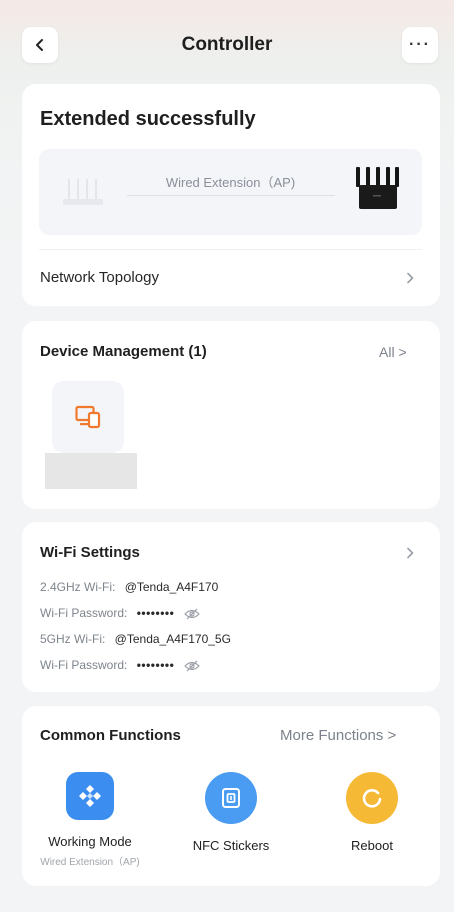 The width and height of the screenshot is (454, 912). What do you see at coordinates (338, 735) in the screenshot?
I see `more-functions-link: More Functions >` at bounding box center [338, 735].